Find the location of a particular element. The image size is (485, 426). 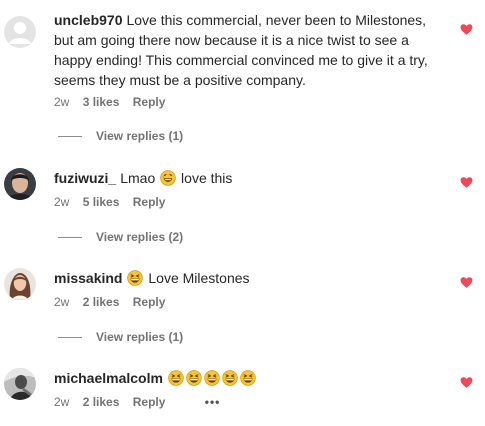

comment-meta: 2w 2 likes Reply ••• is located at coordinates (142, 402).